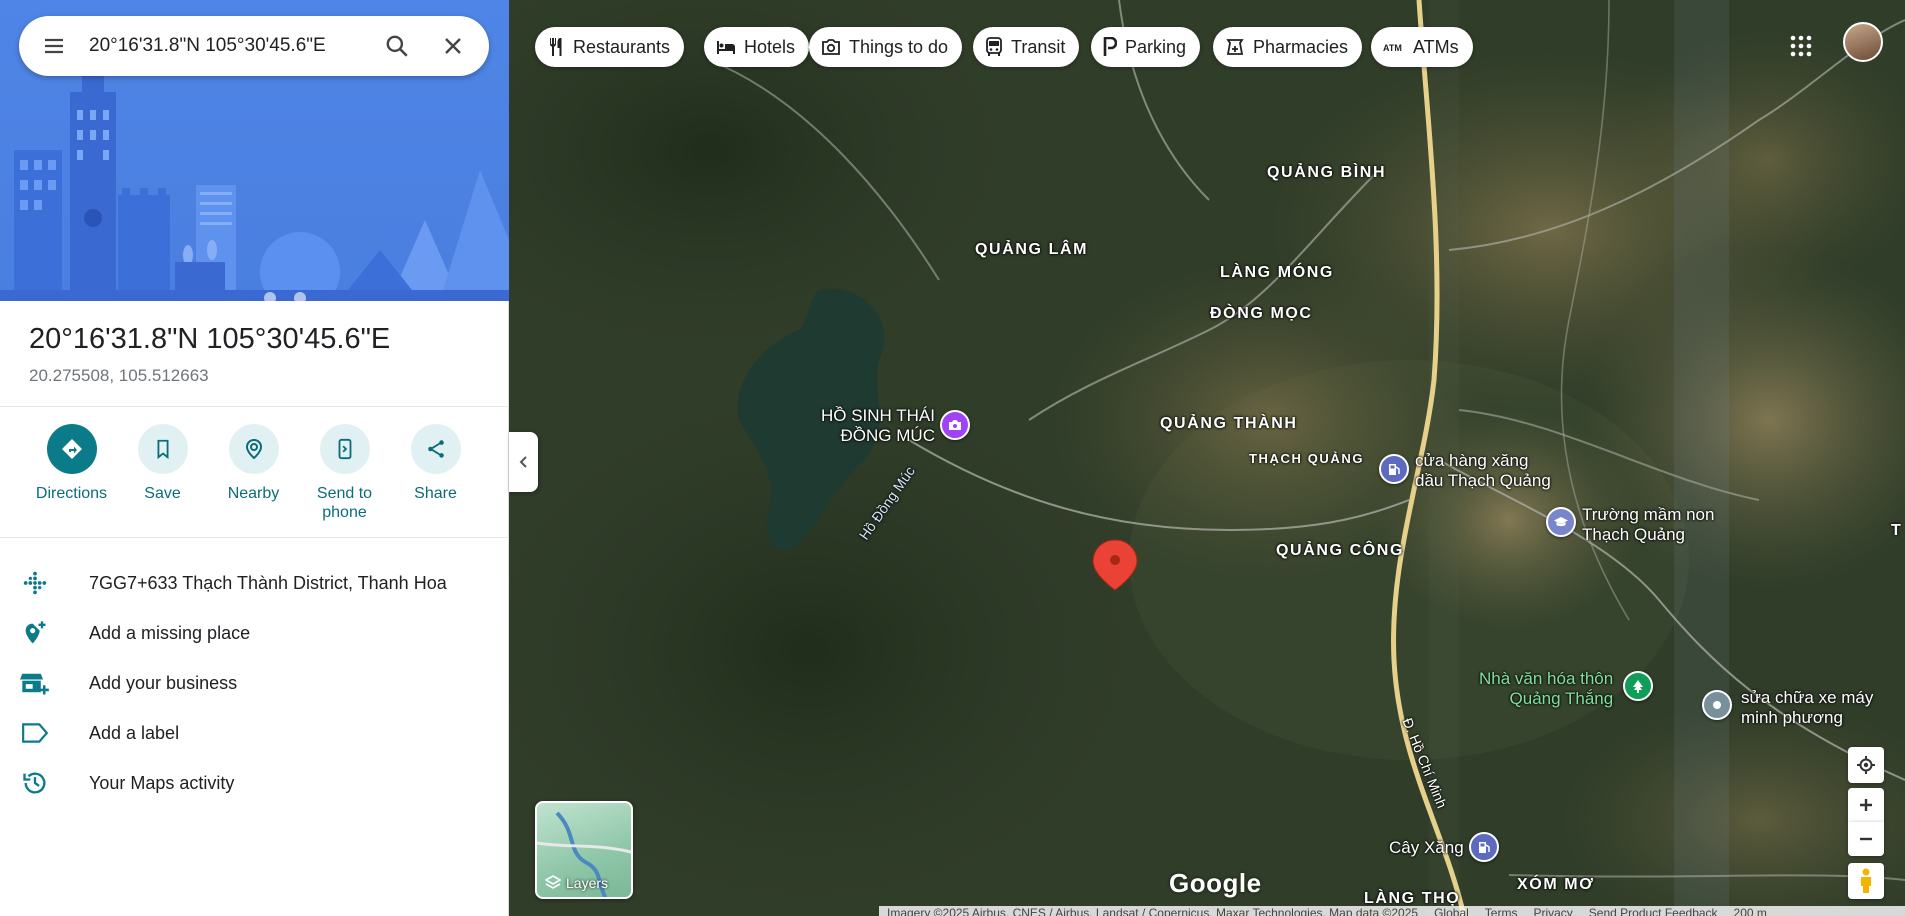 This screenshot has width=1905, height=916. I want to click on bed-icon, so click(726, 47).